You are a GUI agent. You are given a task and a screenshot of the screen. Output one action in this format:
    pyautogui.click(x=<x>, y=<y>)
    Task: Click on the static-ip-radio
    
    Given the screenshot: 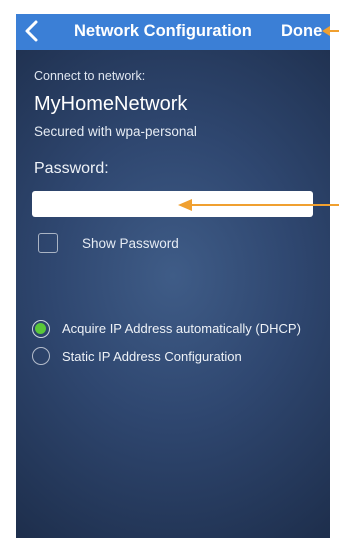 What is the action you would take?
    pyautogui.click(x=41, y=356)
    